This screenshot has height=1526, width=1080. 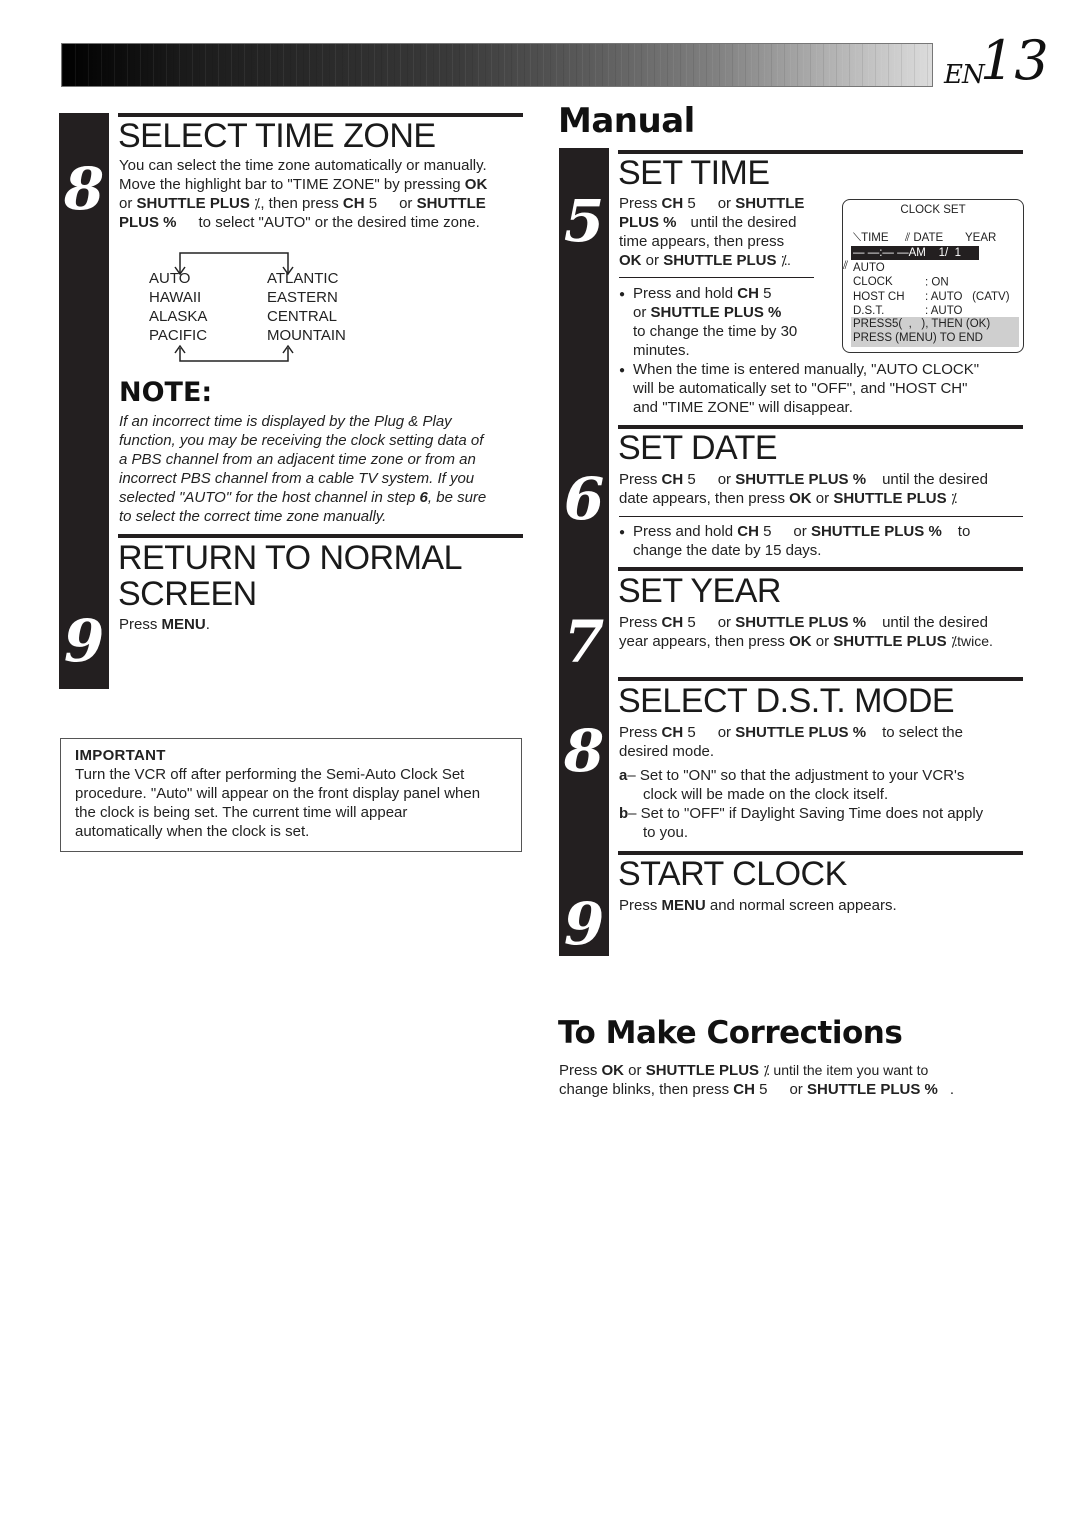 What do you see at coordinates (685, 293) in the screenshot?
I see `text: Press and hold` at bounding box center [685, 293].